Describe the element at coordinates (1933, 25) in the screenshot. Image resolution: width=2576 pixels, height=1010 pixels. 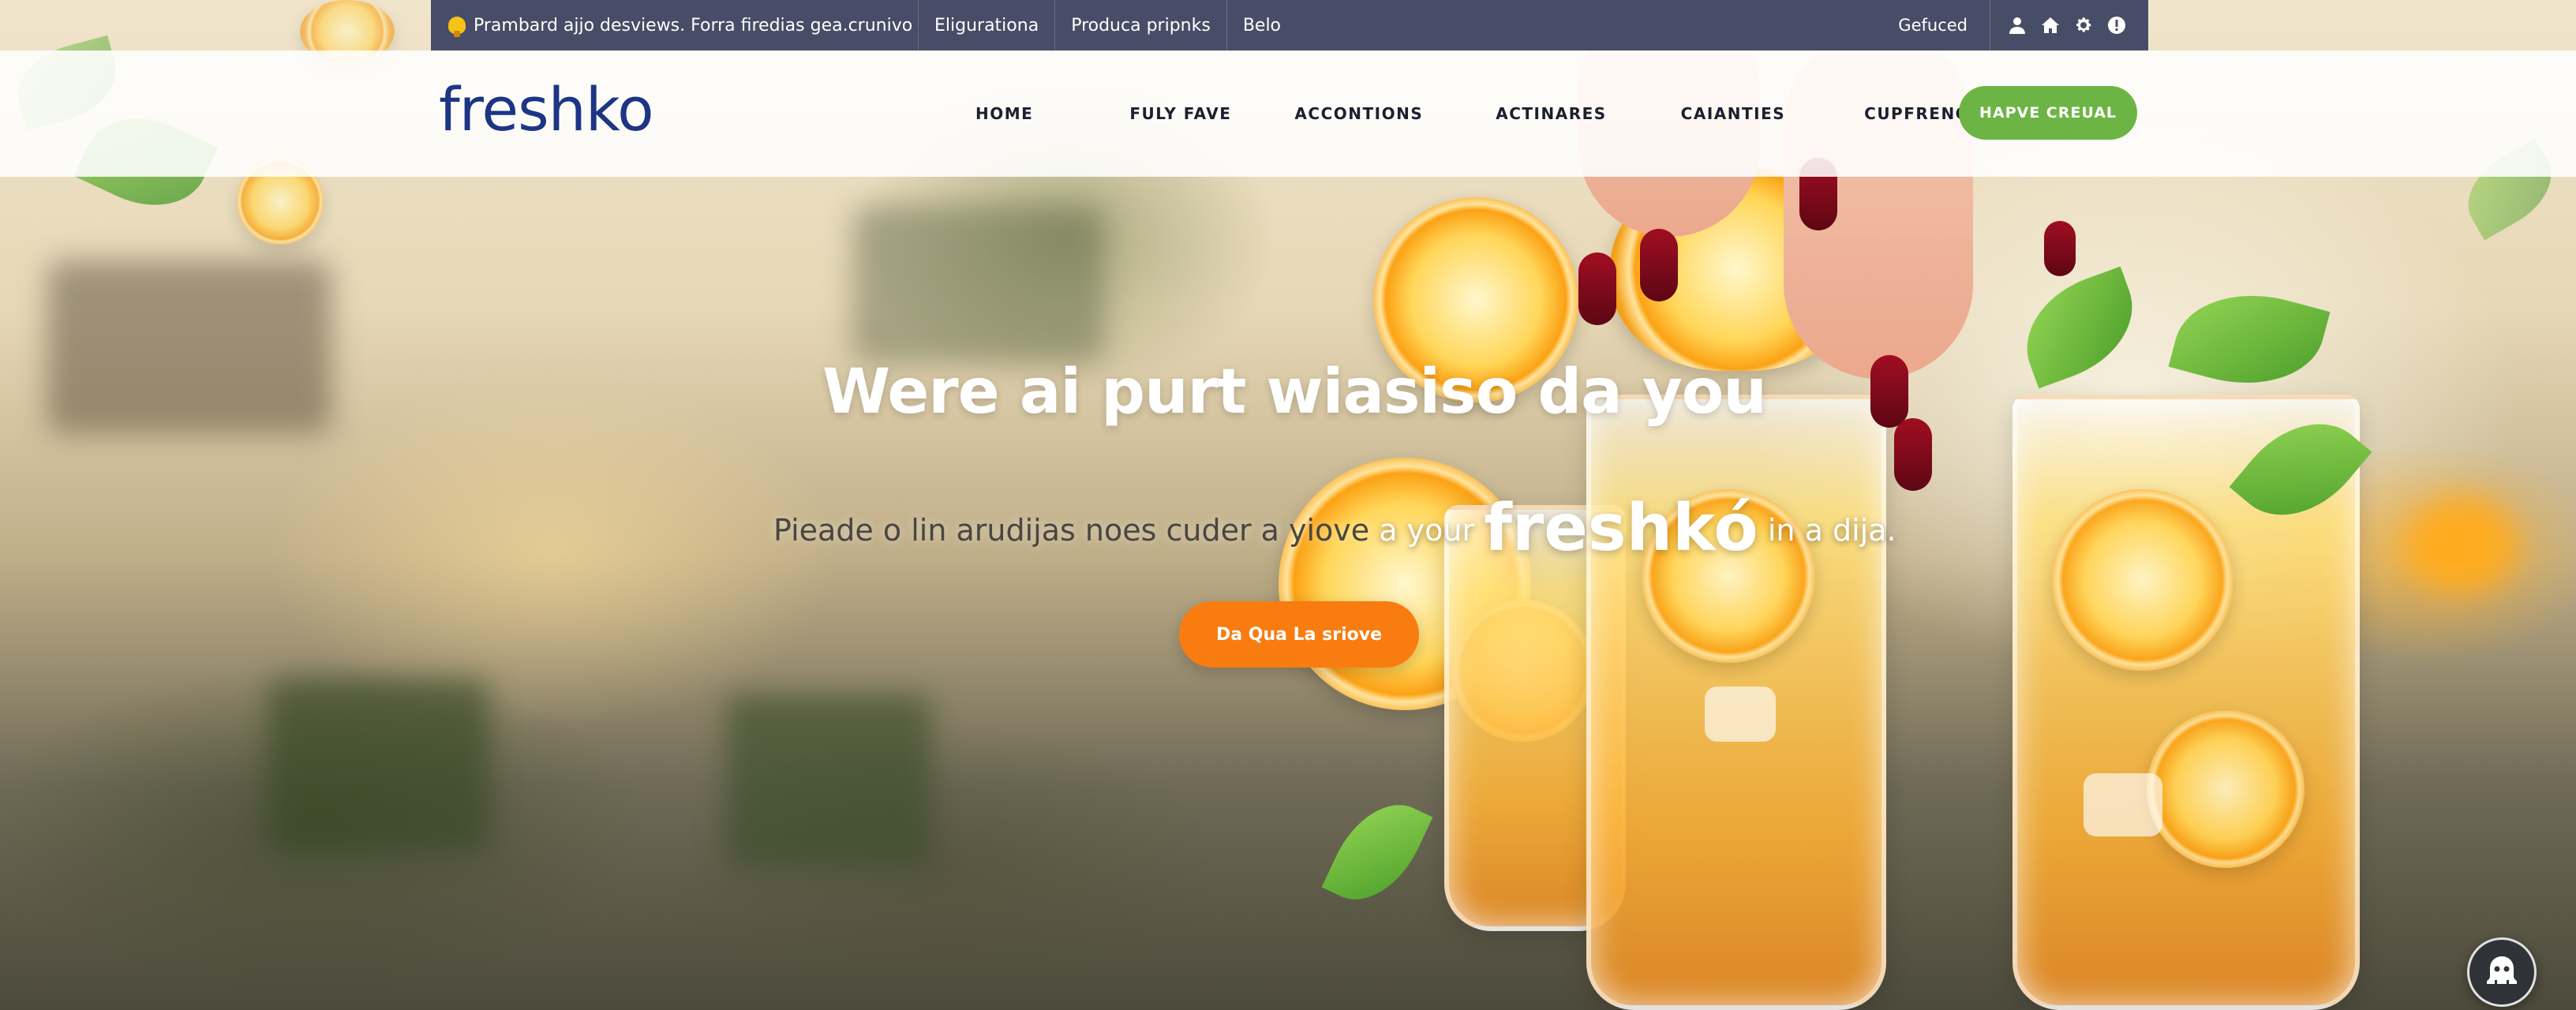
I see `utility-status: Gefuced` at that location.